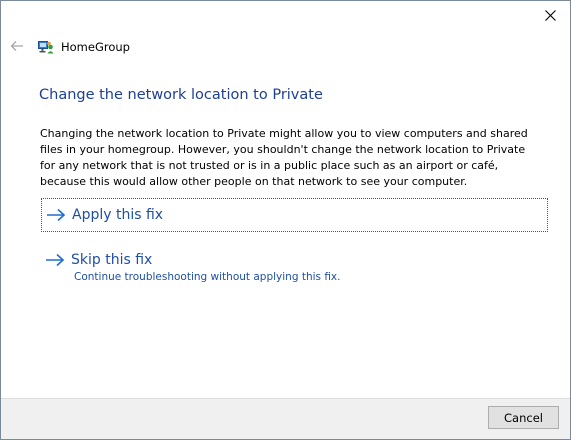 This screenshot has height=440, width=571. What do you see at coordinates (112, 260) in the screenshot?
I see `skip-fix-label: Skip this fix` at bounding box center [112, 260].